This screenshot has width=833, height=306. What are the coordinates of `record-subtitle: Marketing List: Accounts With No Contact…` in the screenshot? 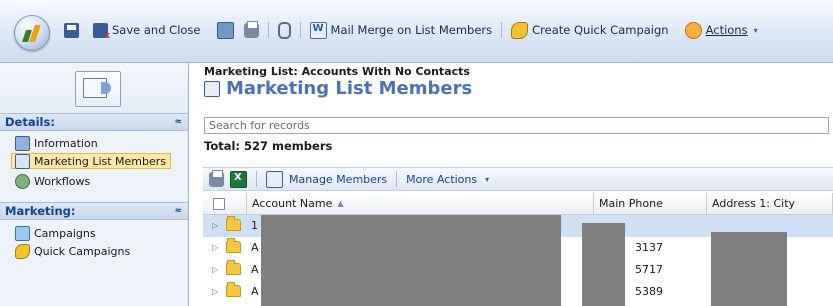 It's located at (337, 71).